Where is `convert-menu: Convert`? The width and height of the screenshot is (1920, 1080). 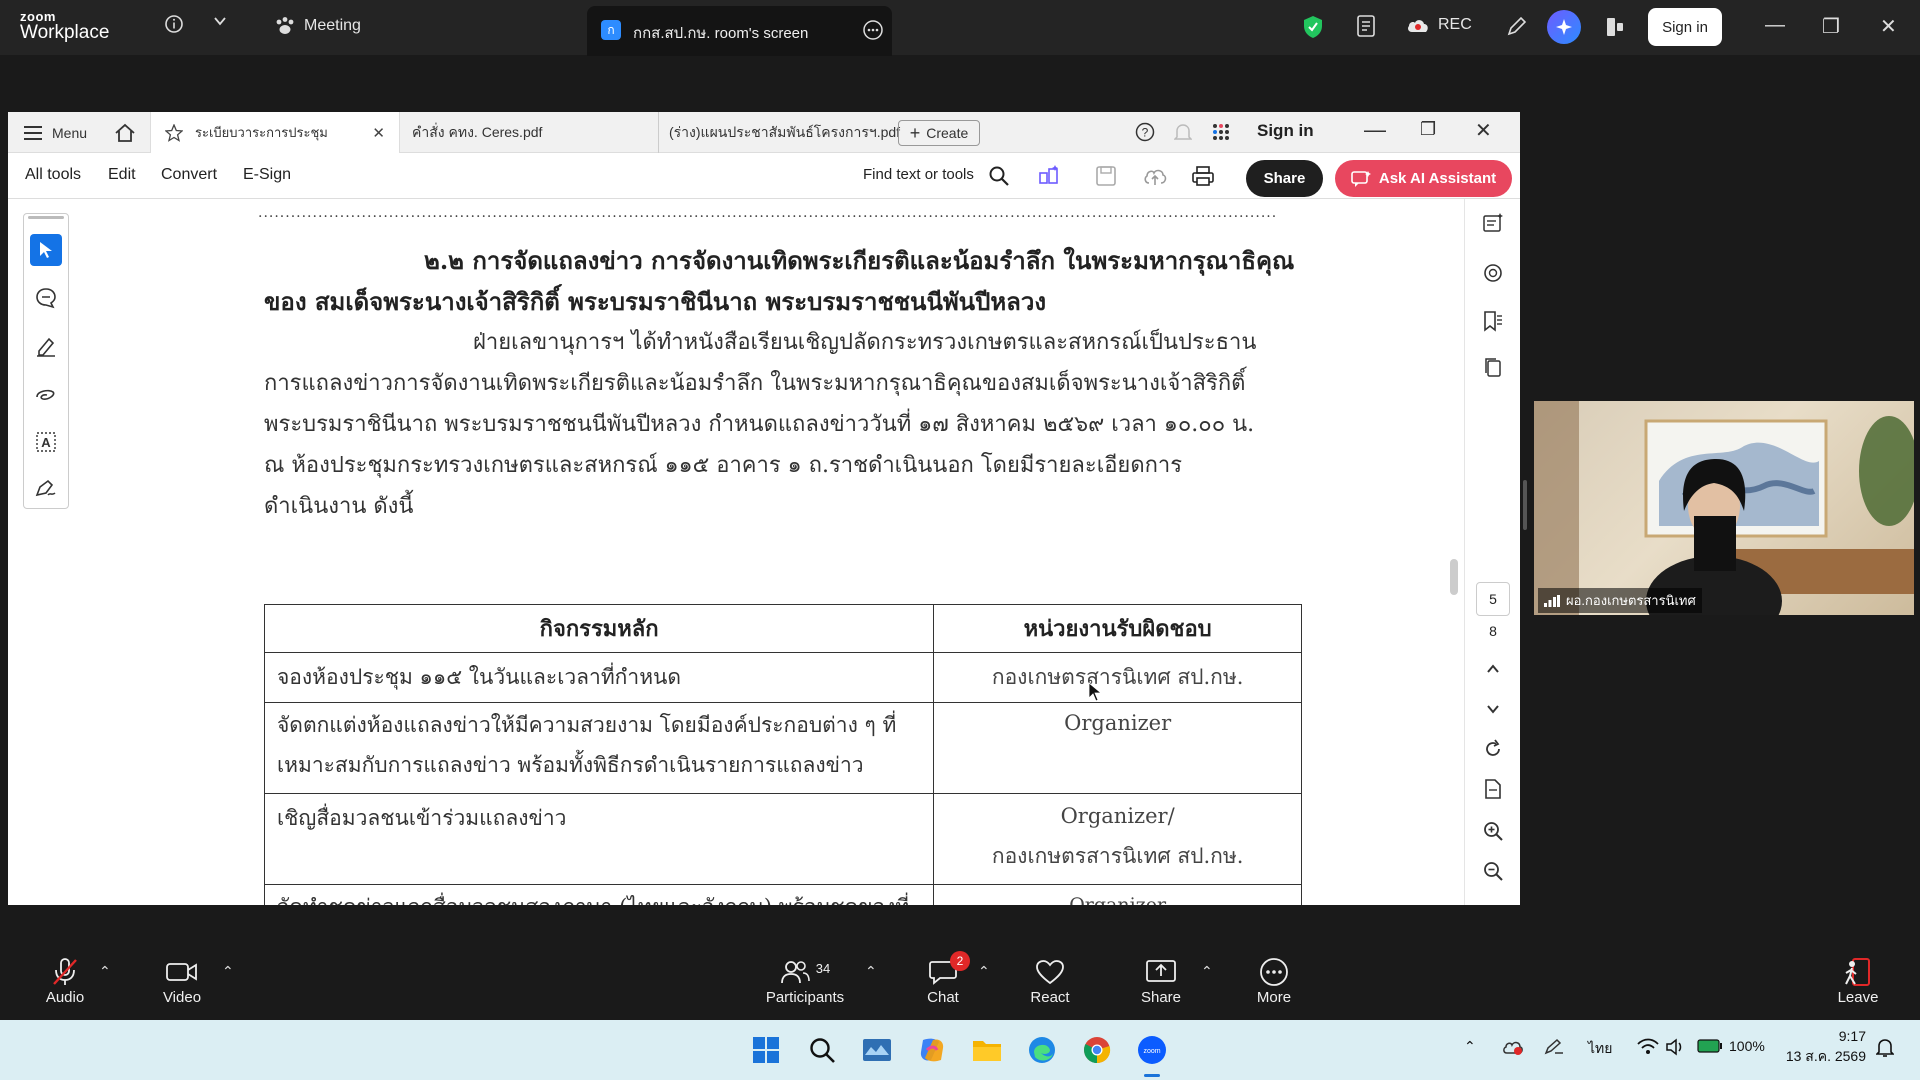 convert-menu: Convert is located at coordinates (189, 175).